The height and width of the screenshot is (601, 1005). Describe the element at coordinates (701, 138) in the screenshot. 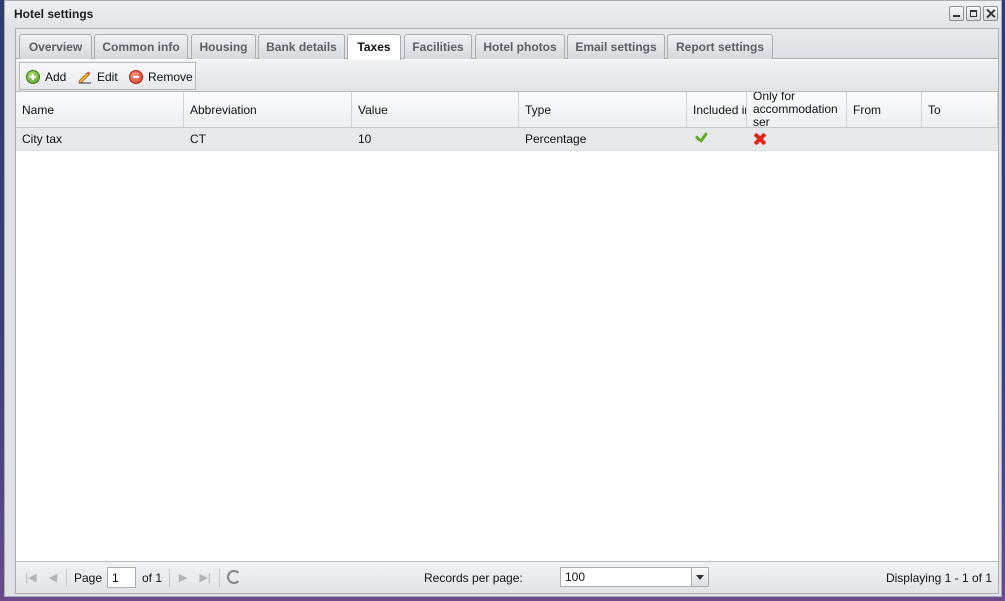

I see `checkmark-icon` at that location.